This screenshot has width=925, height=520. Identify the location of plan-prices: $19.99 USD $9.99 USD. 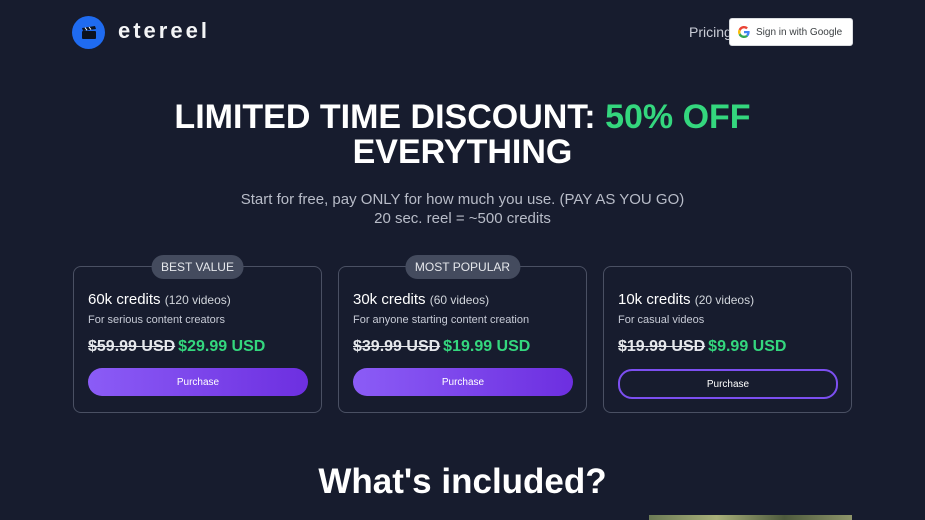
(702, 347).